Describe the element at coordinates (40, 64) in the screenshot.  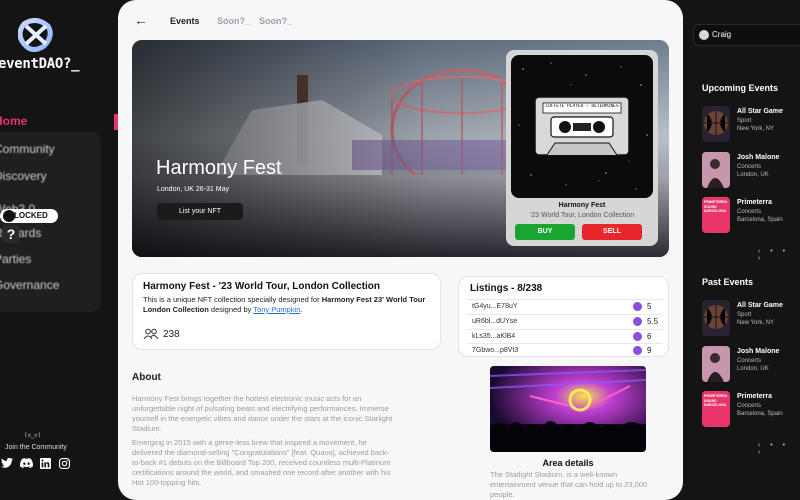
I see `logo-text: eventDAO?_` at that location.